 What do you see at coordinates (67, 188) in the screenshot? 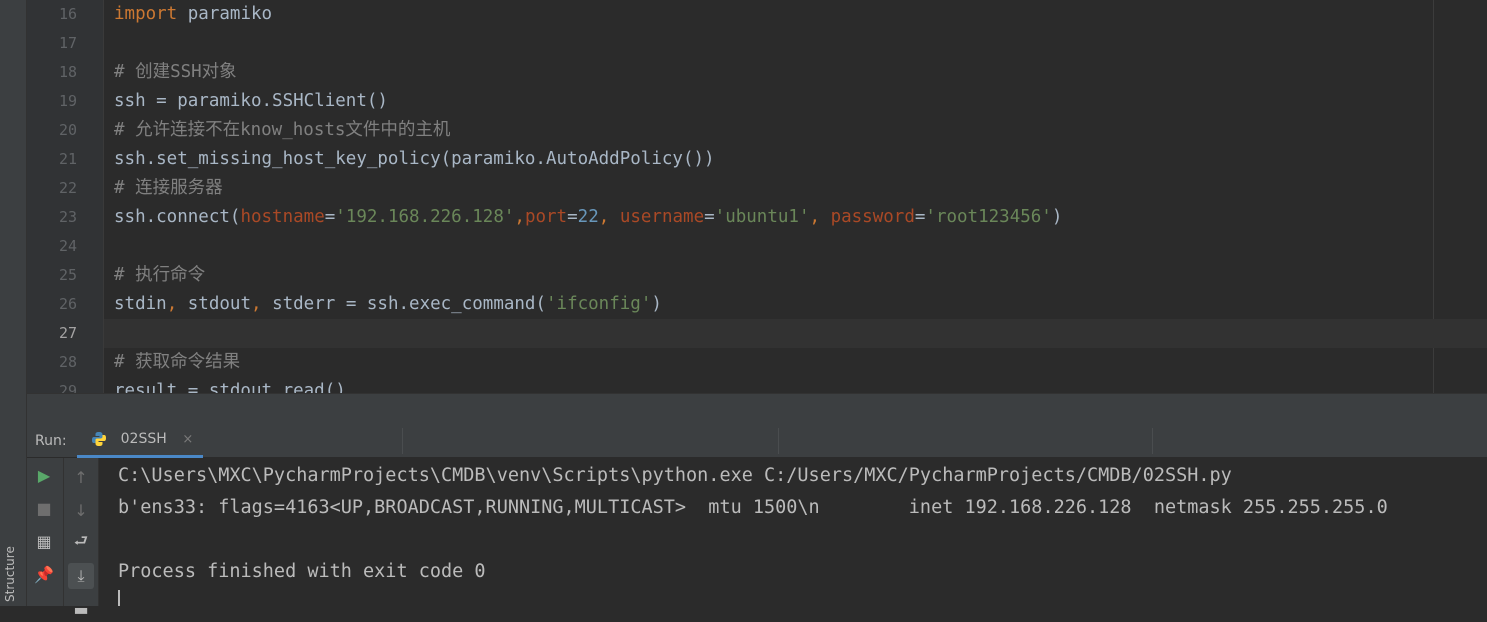
I see `line-number: 22` at bounding box center [67, 188].